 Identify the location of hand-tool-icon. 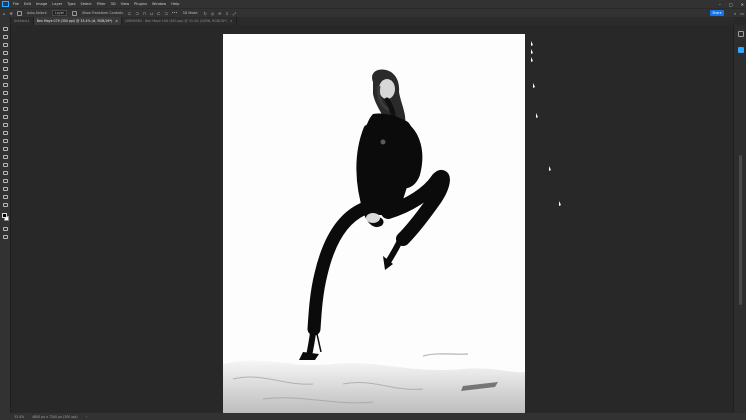
(5, 189).